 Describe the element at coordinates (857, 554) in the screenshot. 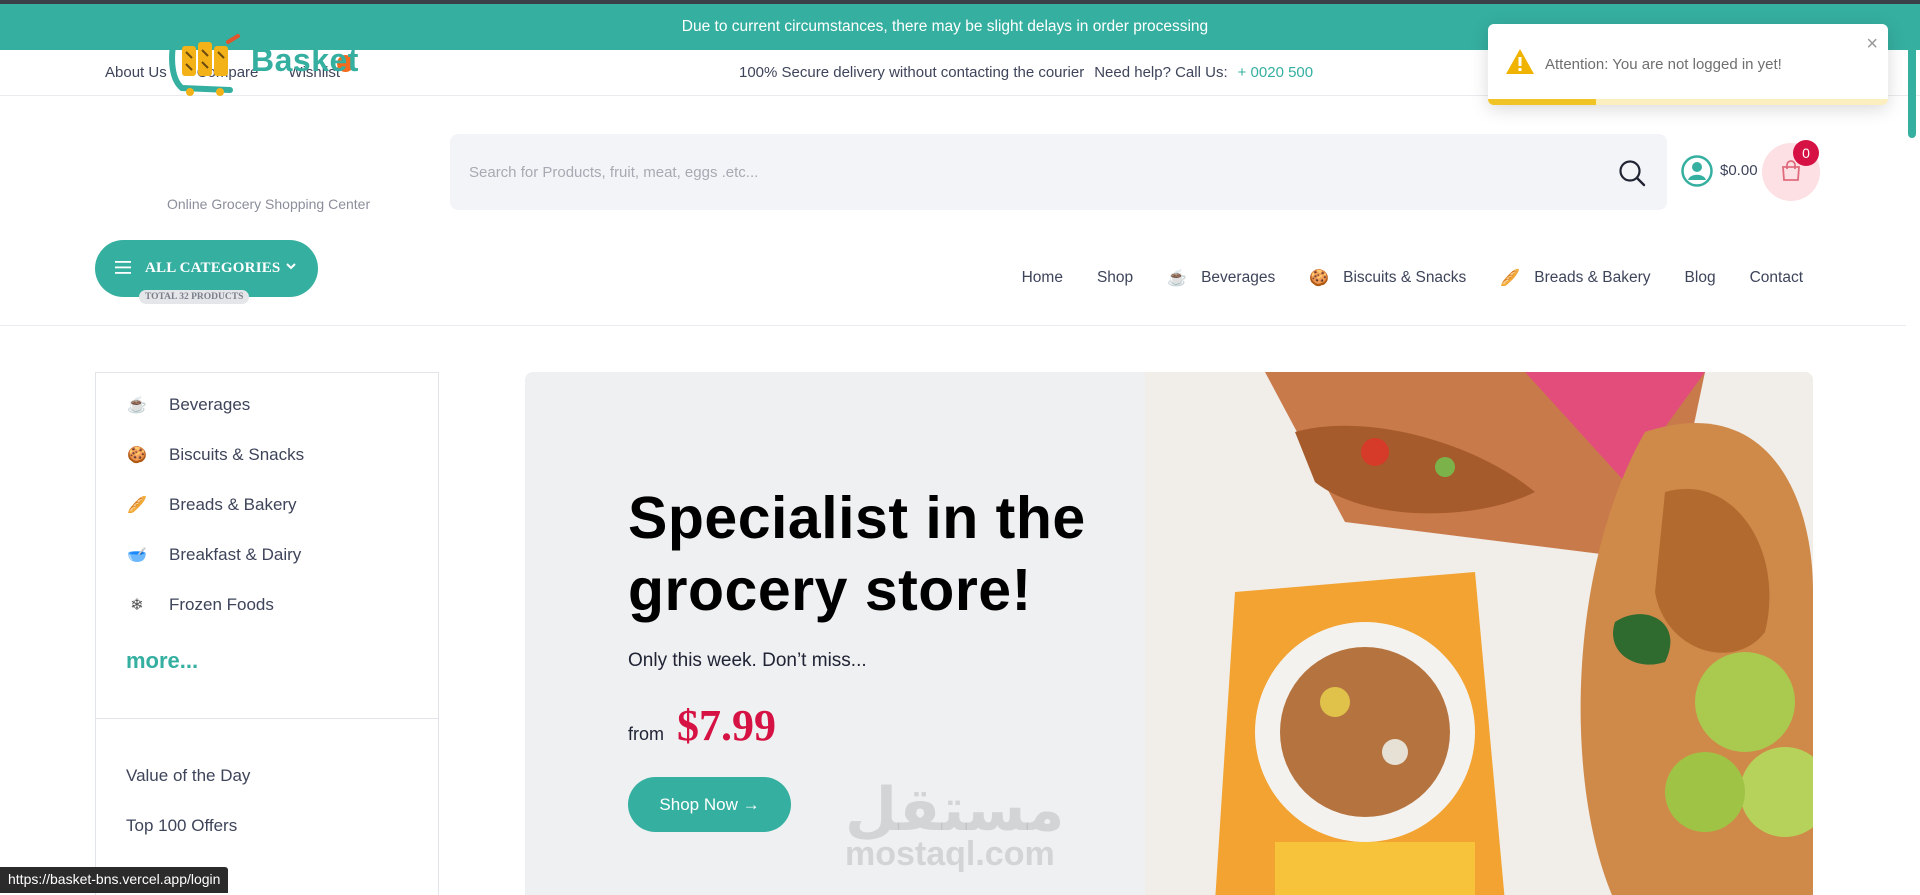

I see `hero-title: Specialist in the grocery store!` at that location.